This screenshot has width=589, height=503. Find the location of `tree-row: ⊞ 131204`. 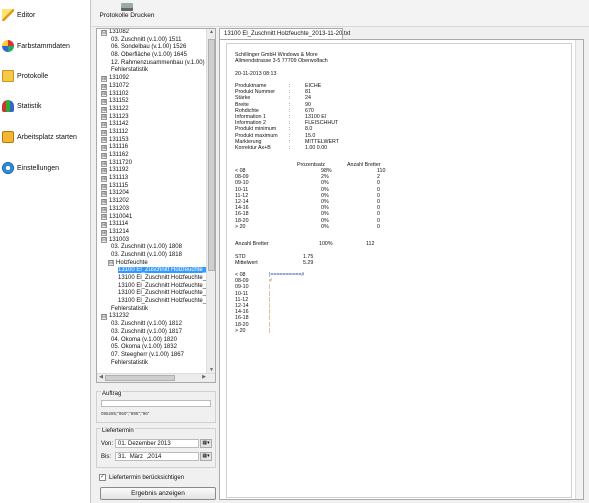

tree-row: ⊞ 131204 is located at coordinates (152, 194).